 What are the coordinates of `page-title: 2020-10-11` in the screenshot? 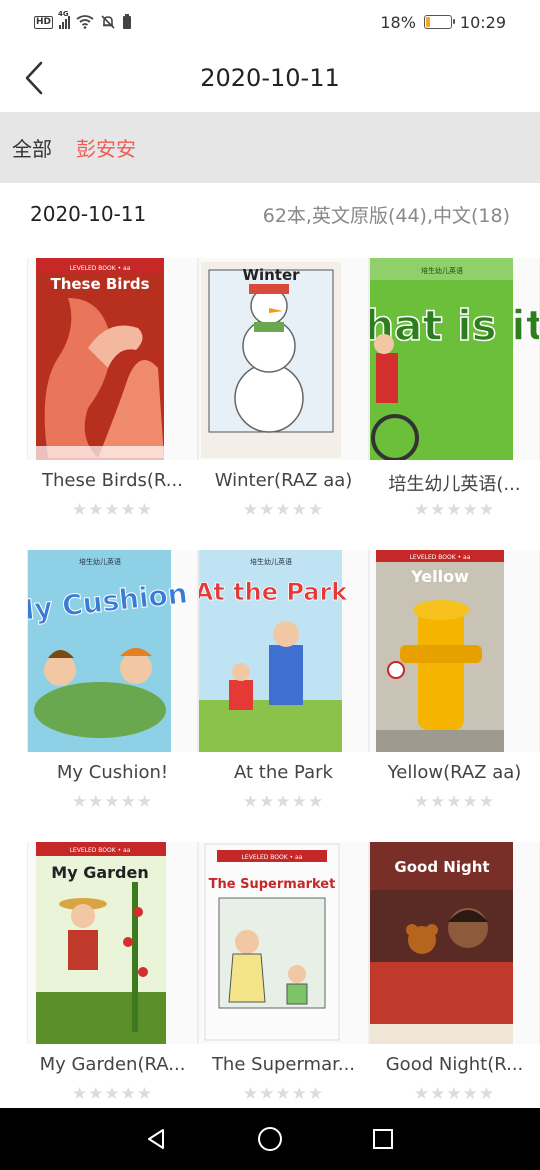 It's located at (270, 78).